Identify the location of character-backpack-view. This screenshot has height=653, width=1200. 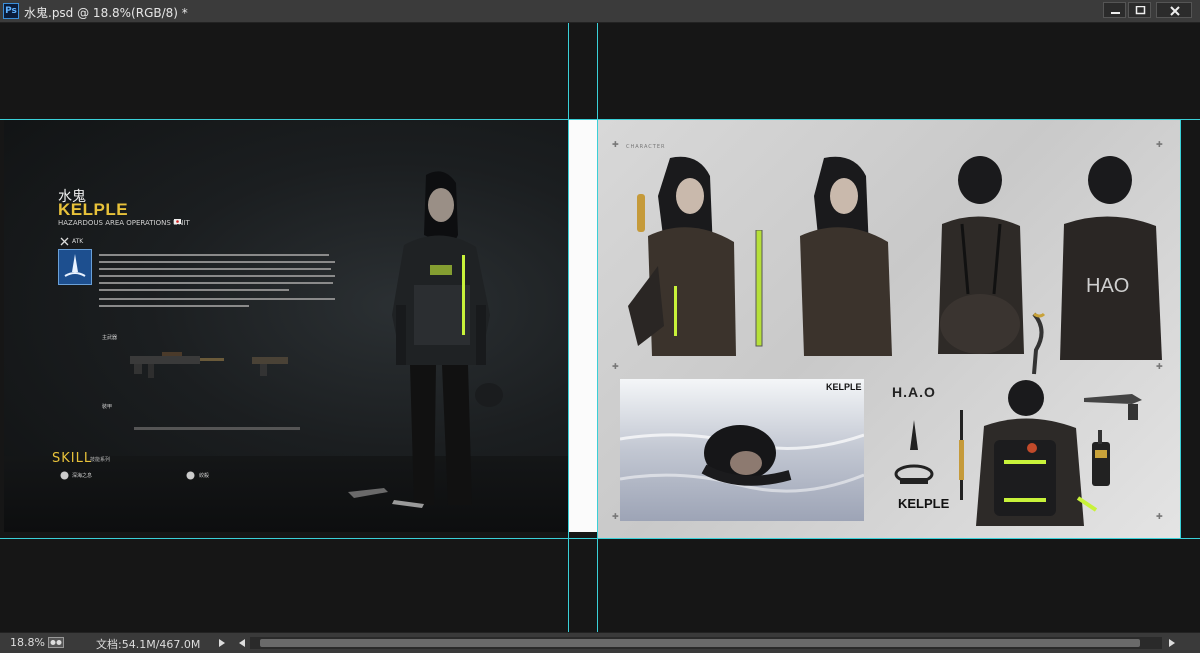
(1037, 453).